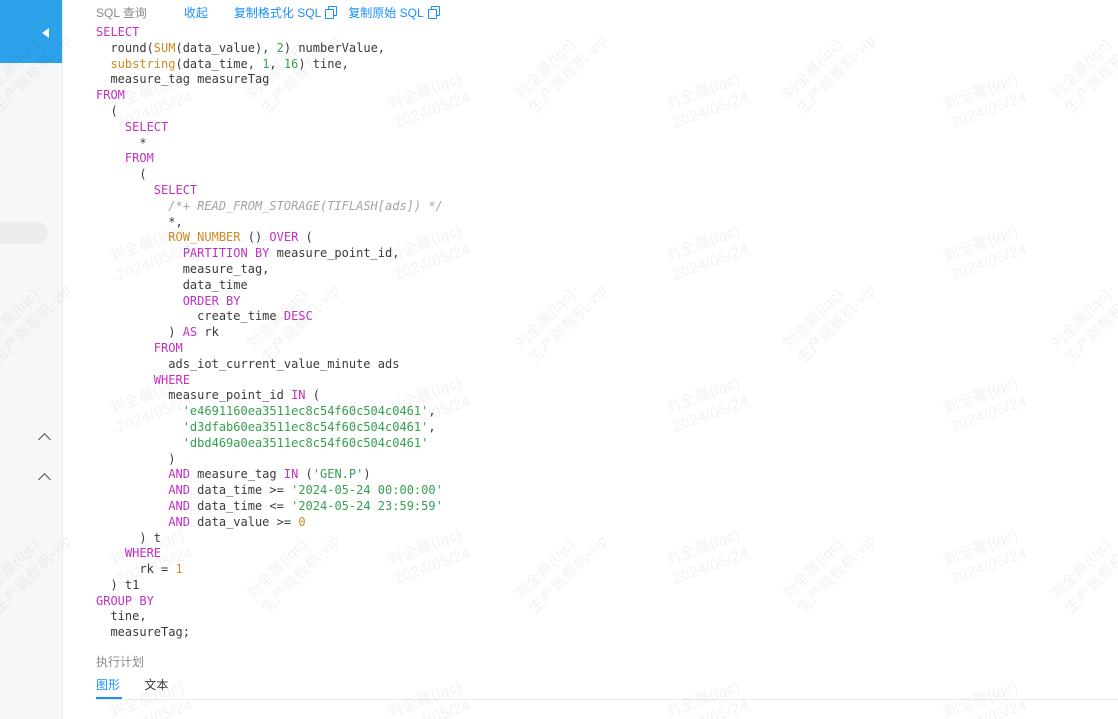 Image resolution: width=1118 pixels, height=719 pixels. Describe the element at coordinates (108, 684) in the screenshot. I see `tab-graph: 图形` at that location.